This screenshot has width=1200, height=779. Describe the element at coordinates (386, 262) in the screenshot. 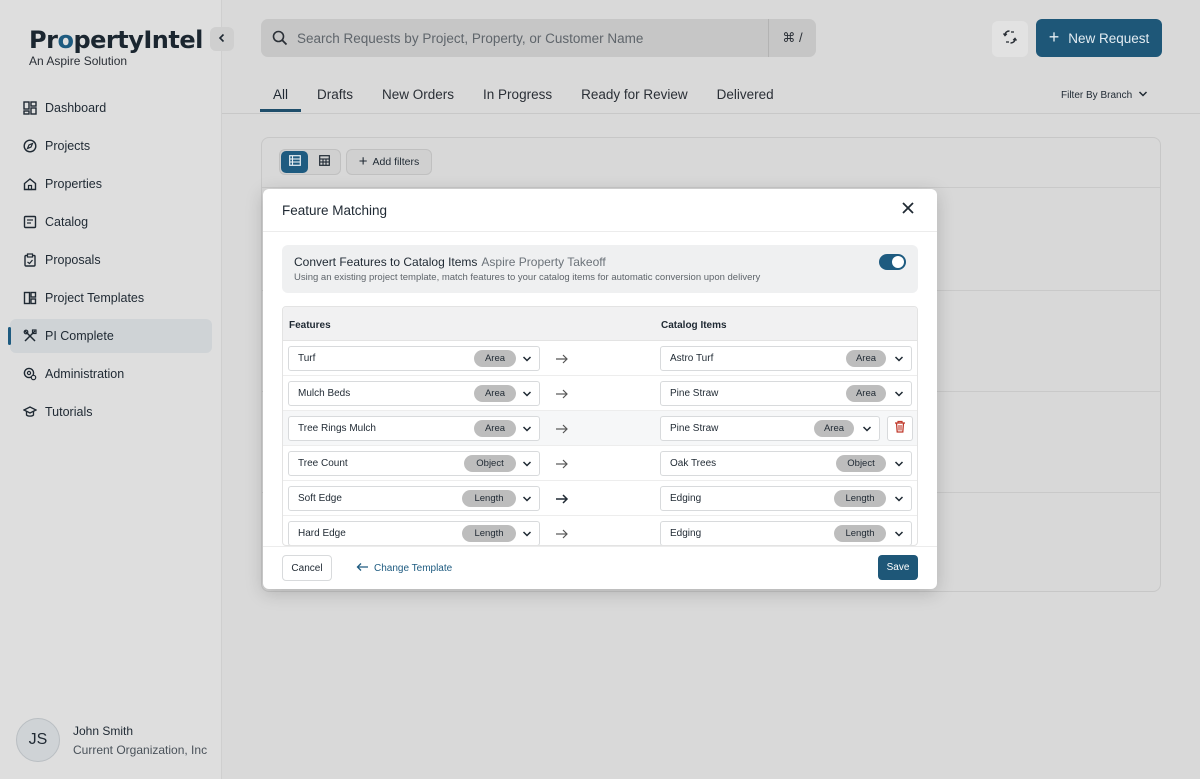

I see `convert-features-label: Convert Features to Catalog Items` at that location.